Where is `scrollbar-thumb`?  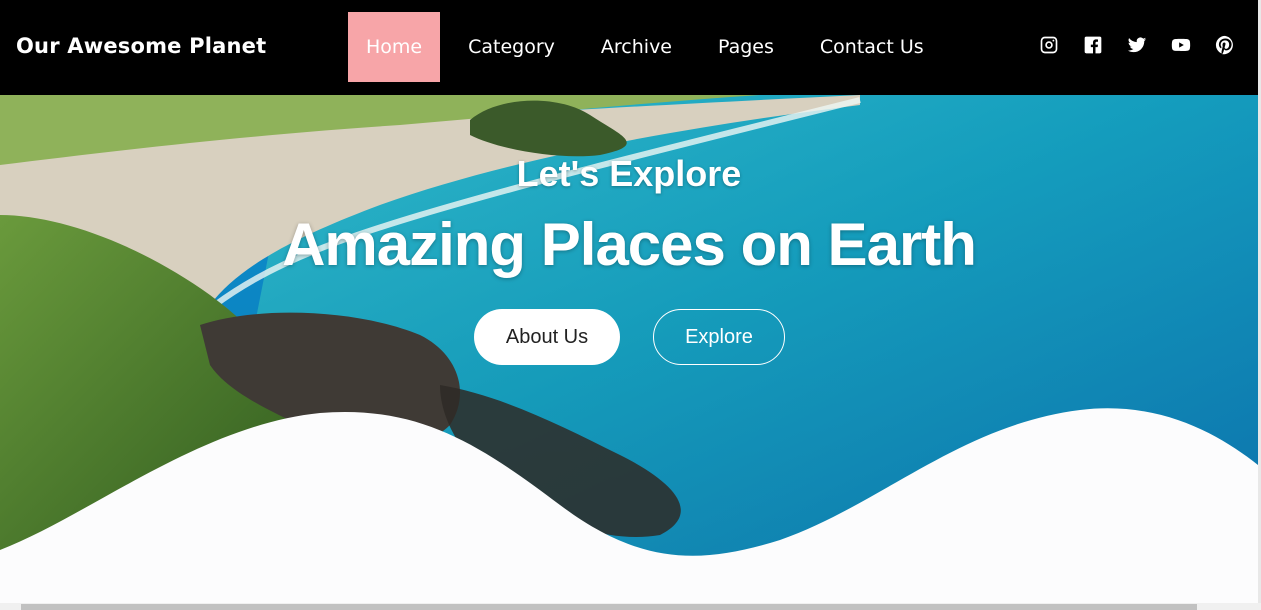
scrollbar-thumb is located at coordinates (609, 607).